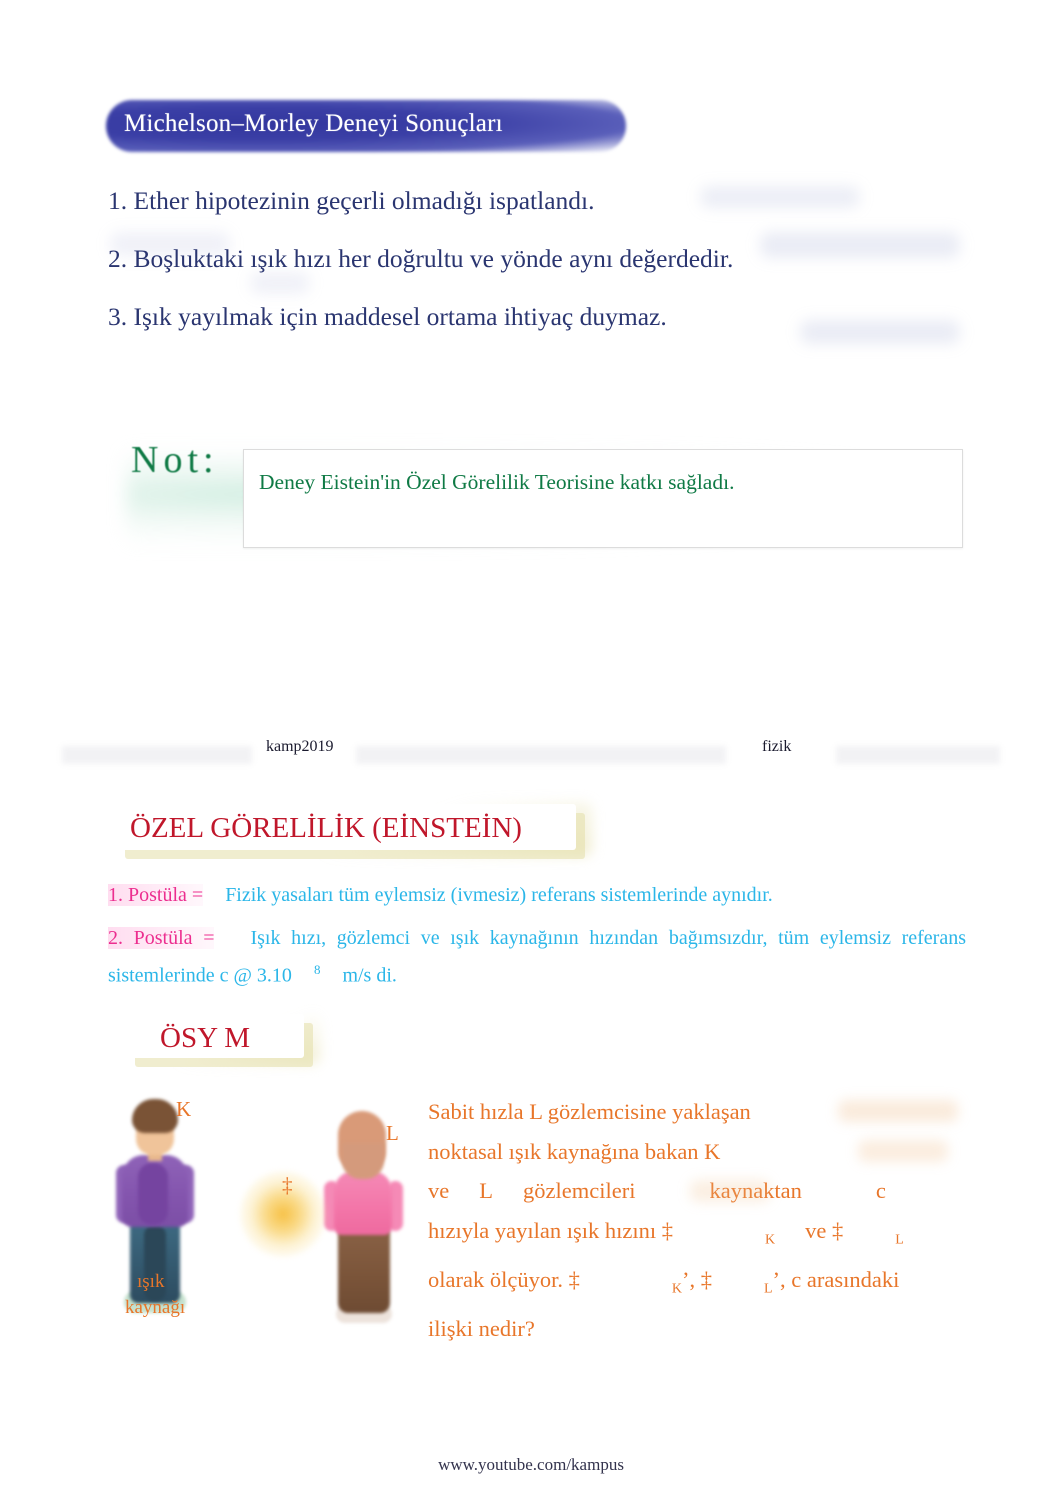 The width and height of the screenshot is (1062, 1505). Describe the element at coordinates (364, 1270) in the screenshot. I see `figure-l-skirt` at that location.